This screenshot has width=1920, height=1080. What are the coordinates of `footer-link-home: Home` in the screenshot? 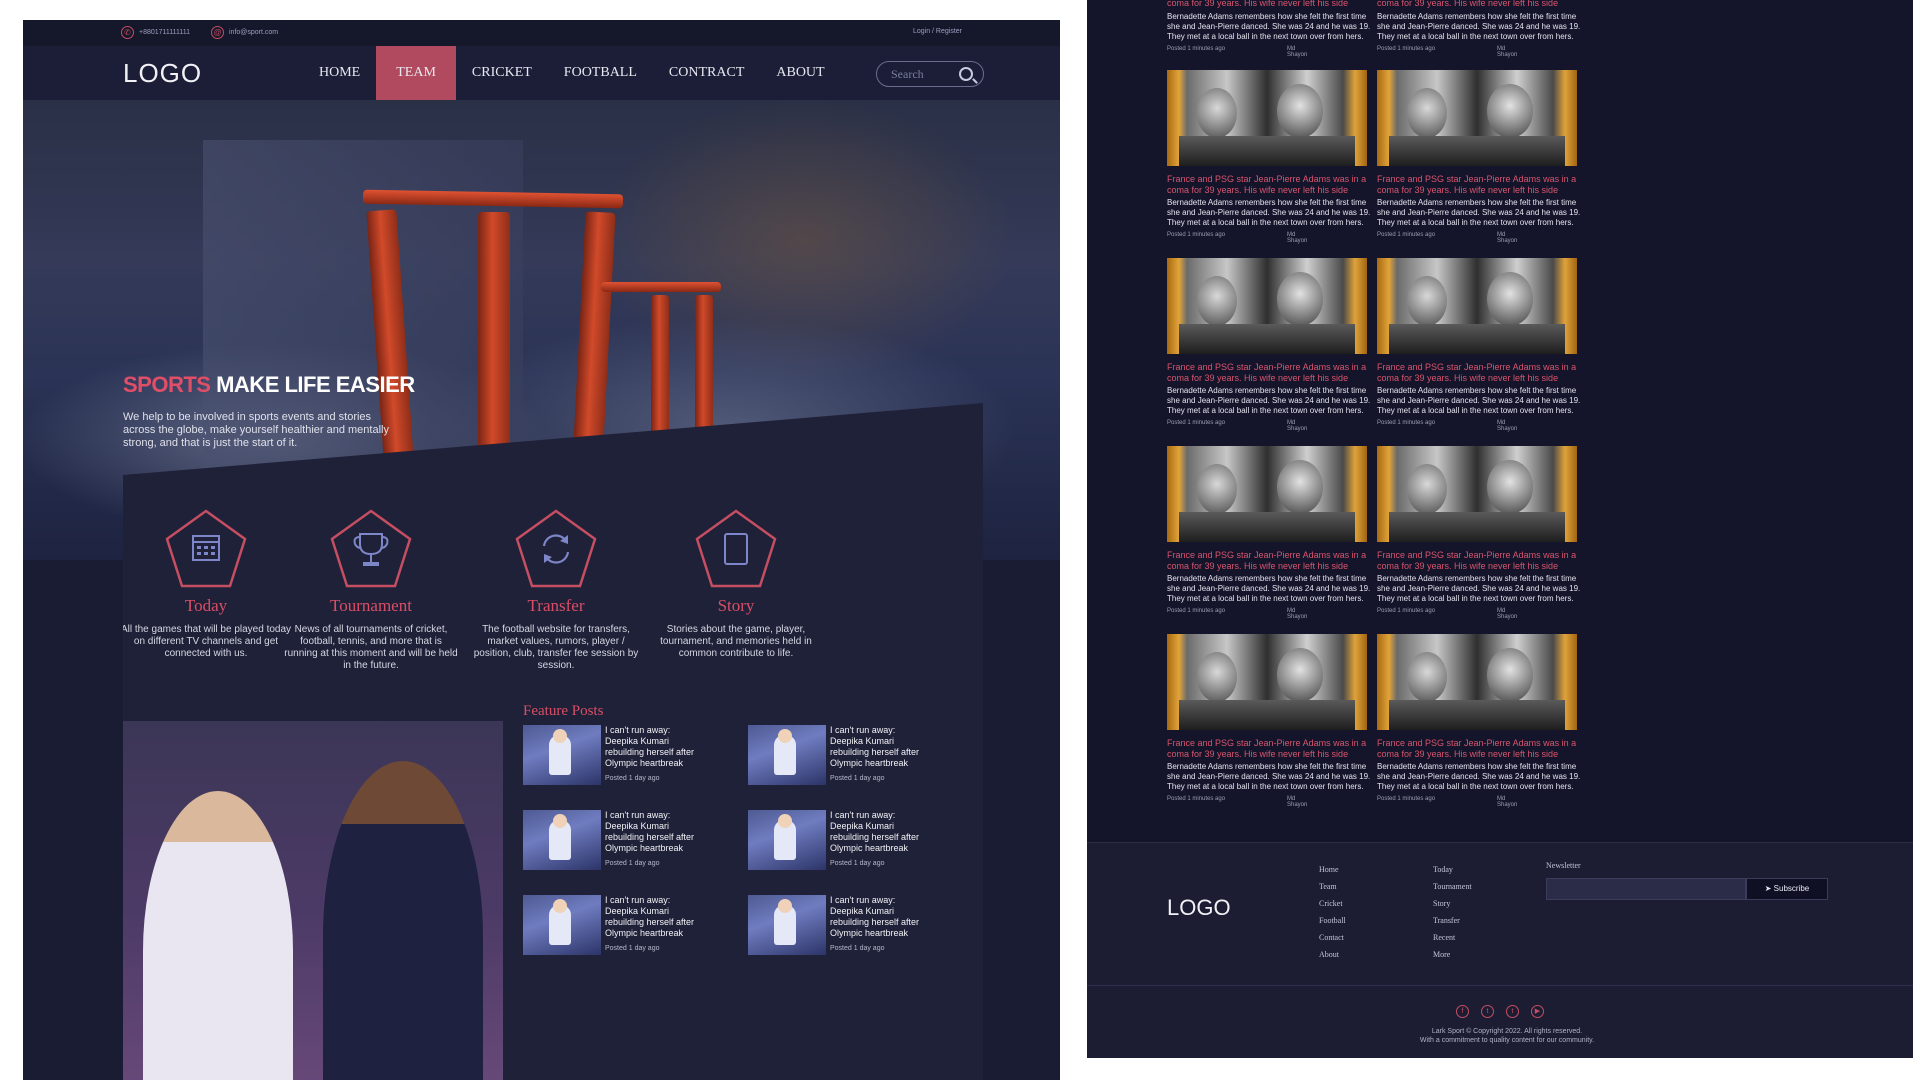 It's located at (1332, 869).